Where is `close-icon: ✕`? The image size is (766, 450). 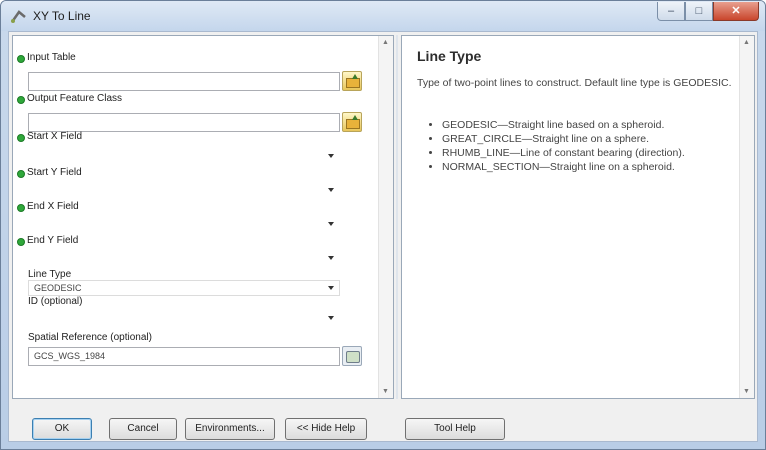 close-icon: ✕ is located at coordinates (736, 11).